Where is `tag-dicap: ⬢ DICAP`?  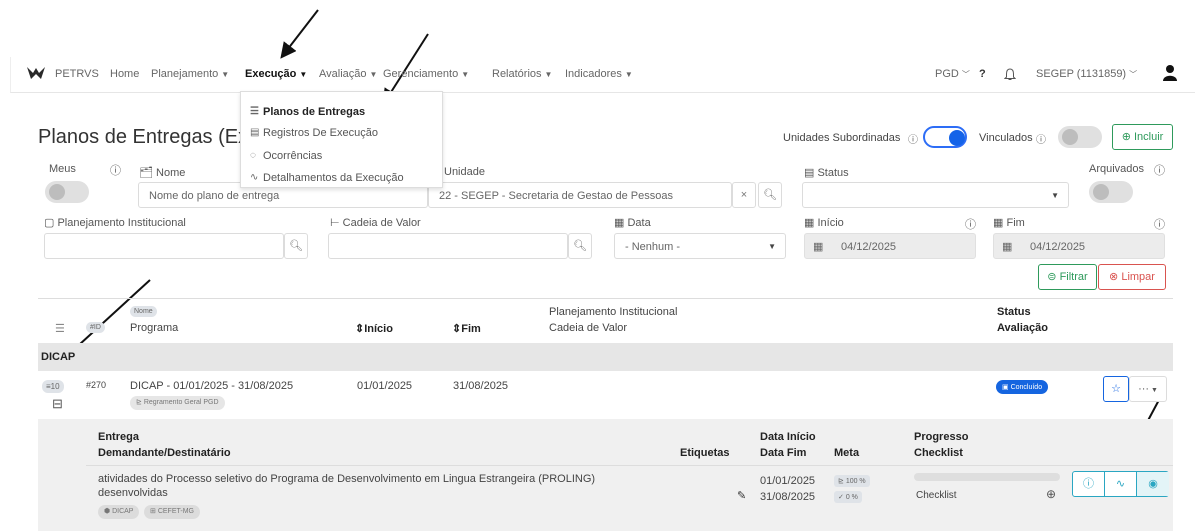 tag-dicap: ⬢ DICAP is located at coordinates (119, 512).